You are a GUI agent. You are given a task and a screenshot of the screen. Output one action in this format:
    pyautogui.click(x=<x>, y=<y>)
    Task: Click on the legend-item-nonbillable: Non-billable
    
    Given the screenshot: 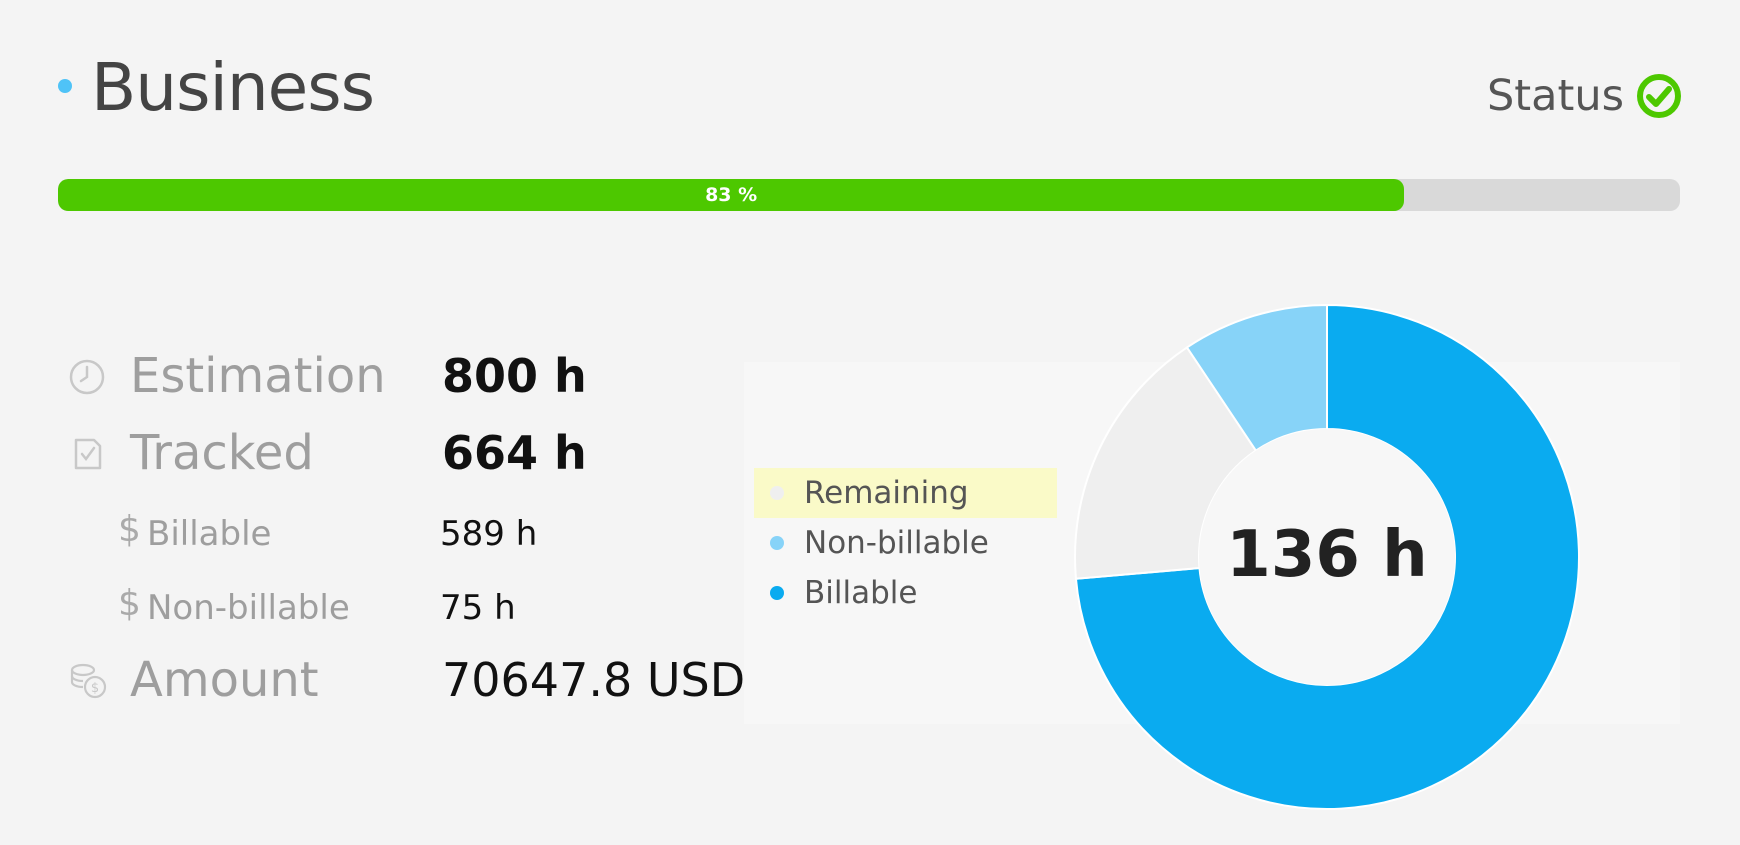 What is the action you would take?
    pyautogui.click(x=905, y=543)
    